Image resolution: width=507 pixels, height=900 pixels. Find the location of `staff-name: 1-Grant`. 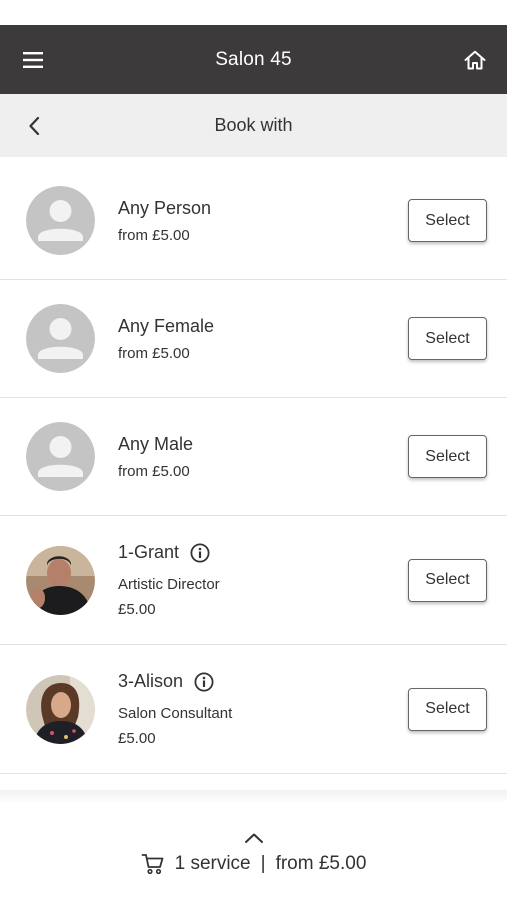

staff-name: 1-Grant is located at coordinates (149, 552).